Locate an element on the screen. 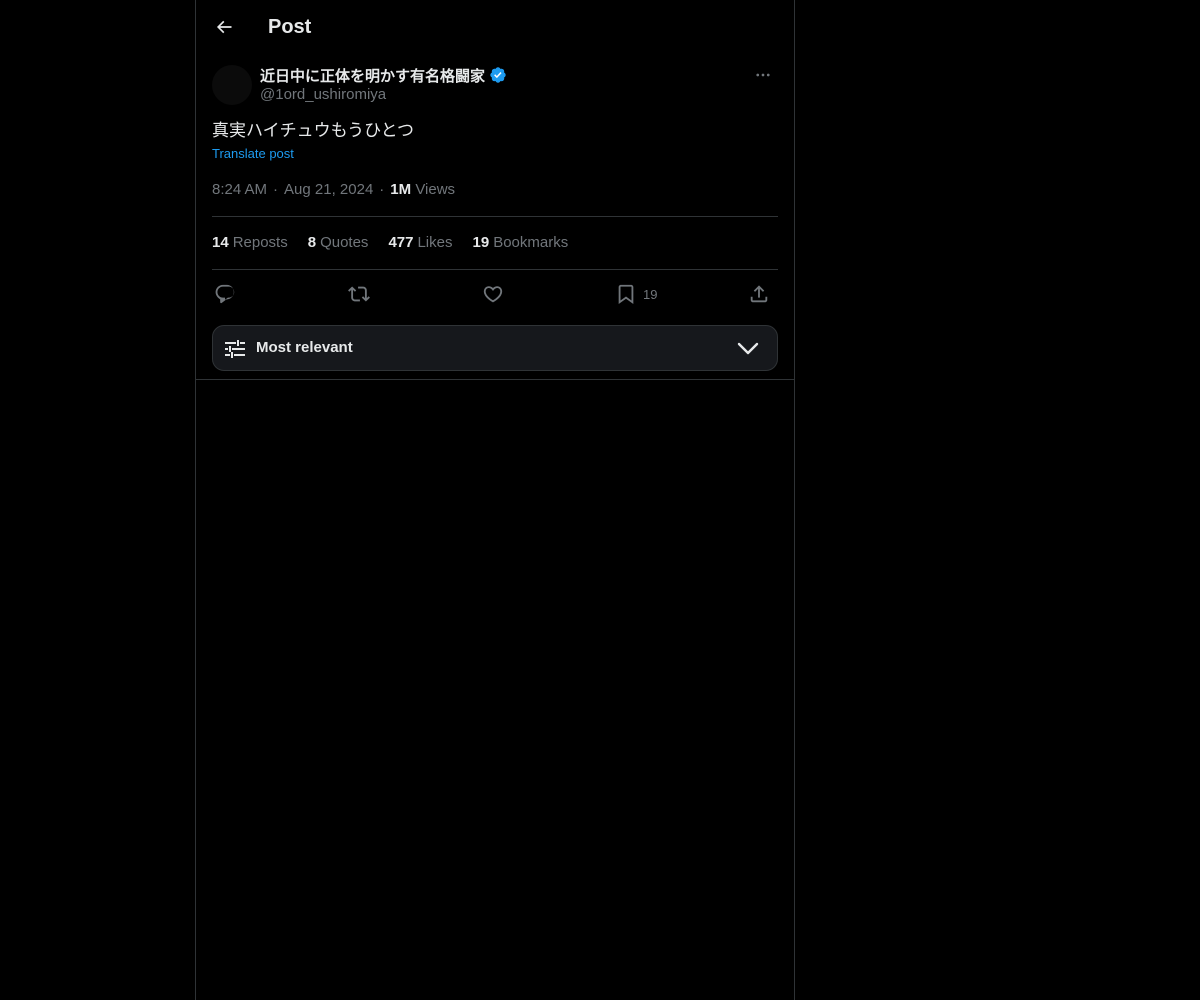  share-button is located at coordinates (759, 294).